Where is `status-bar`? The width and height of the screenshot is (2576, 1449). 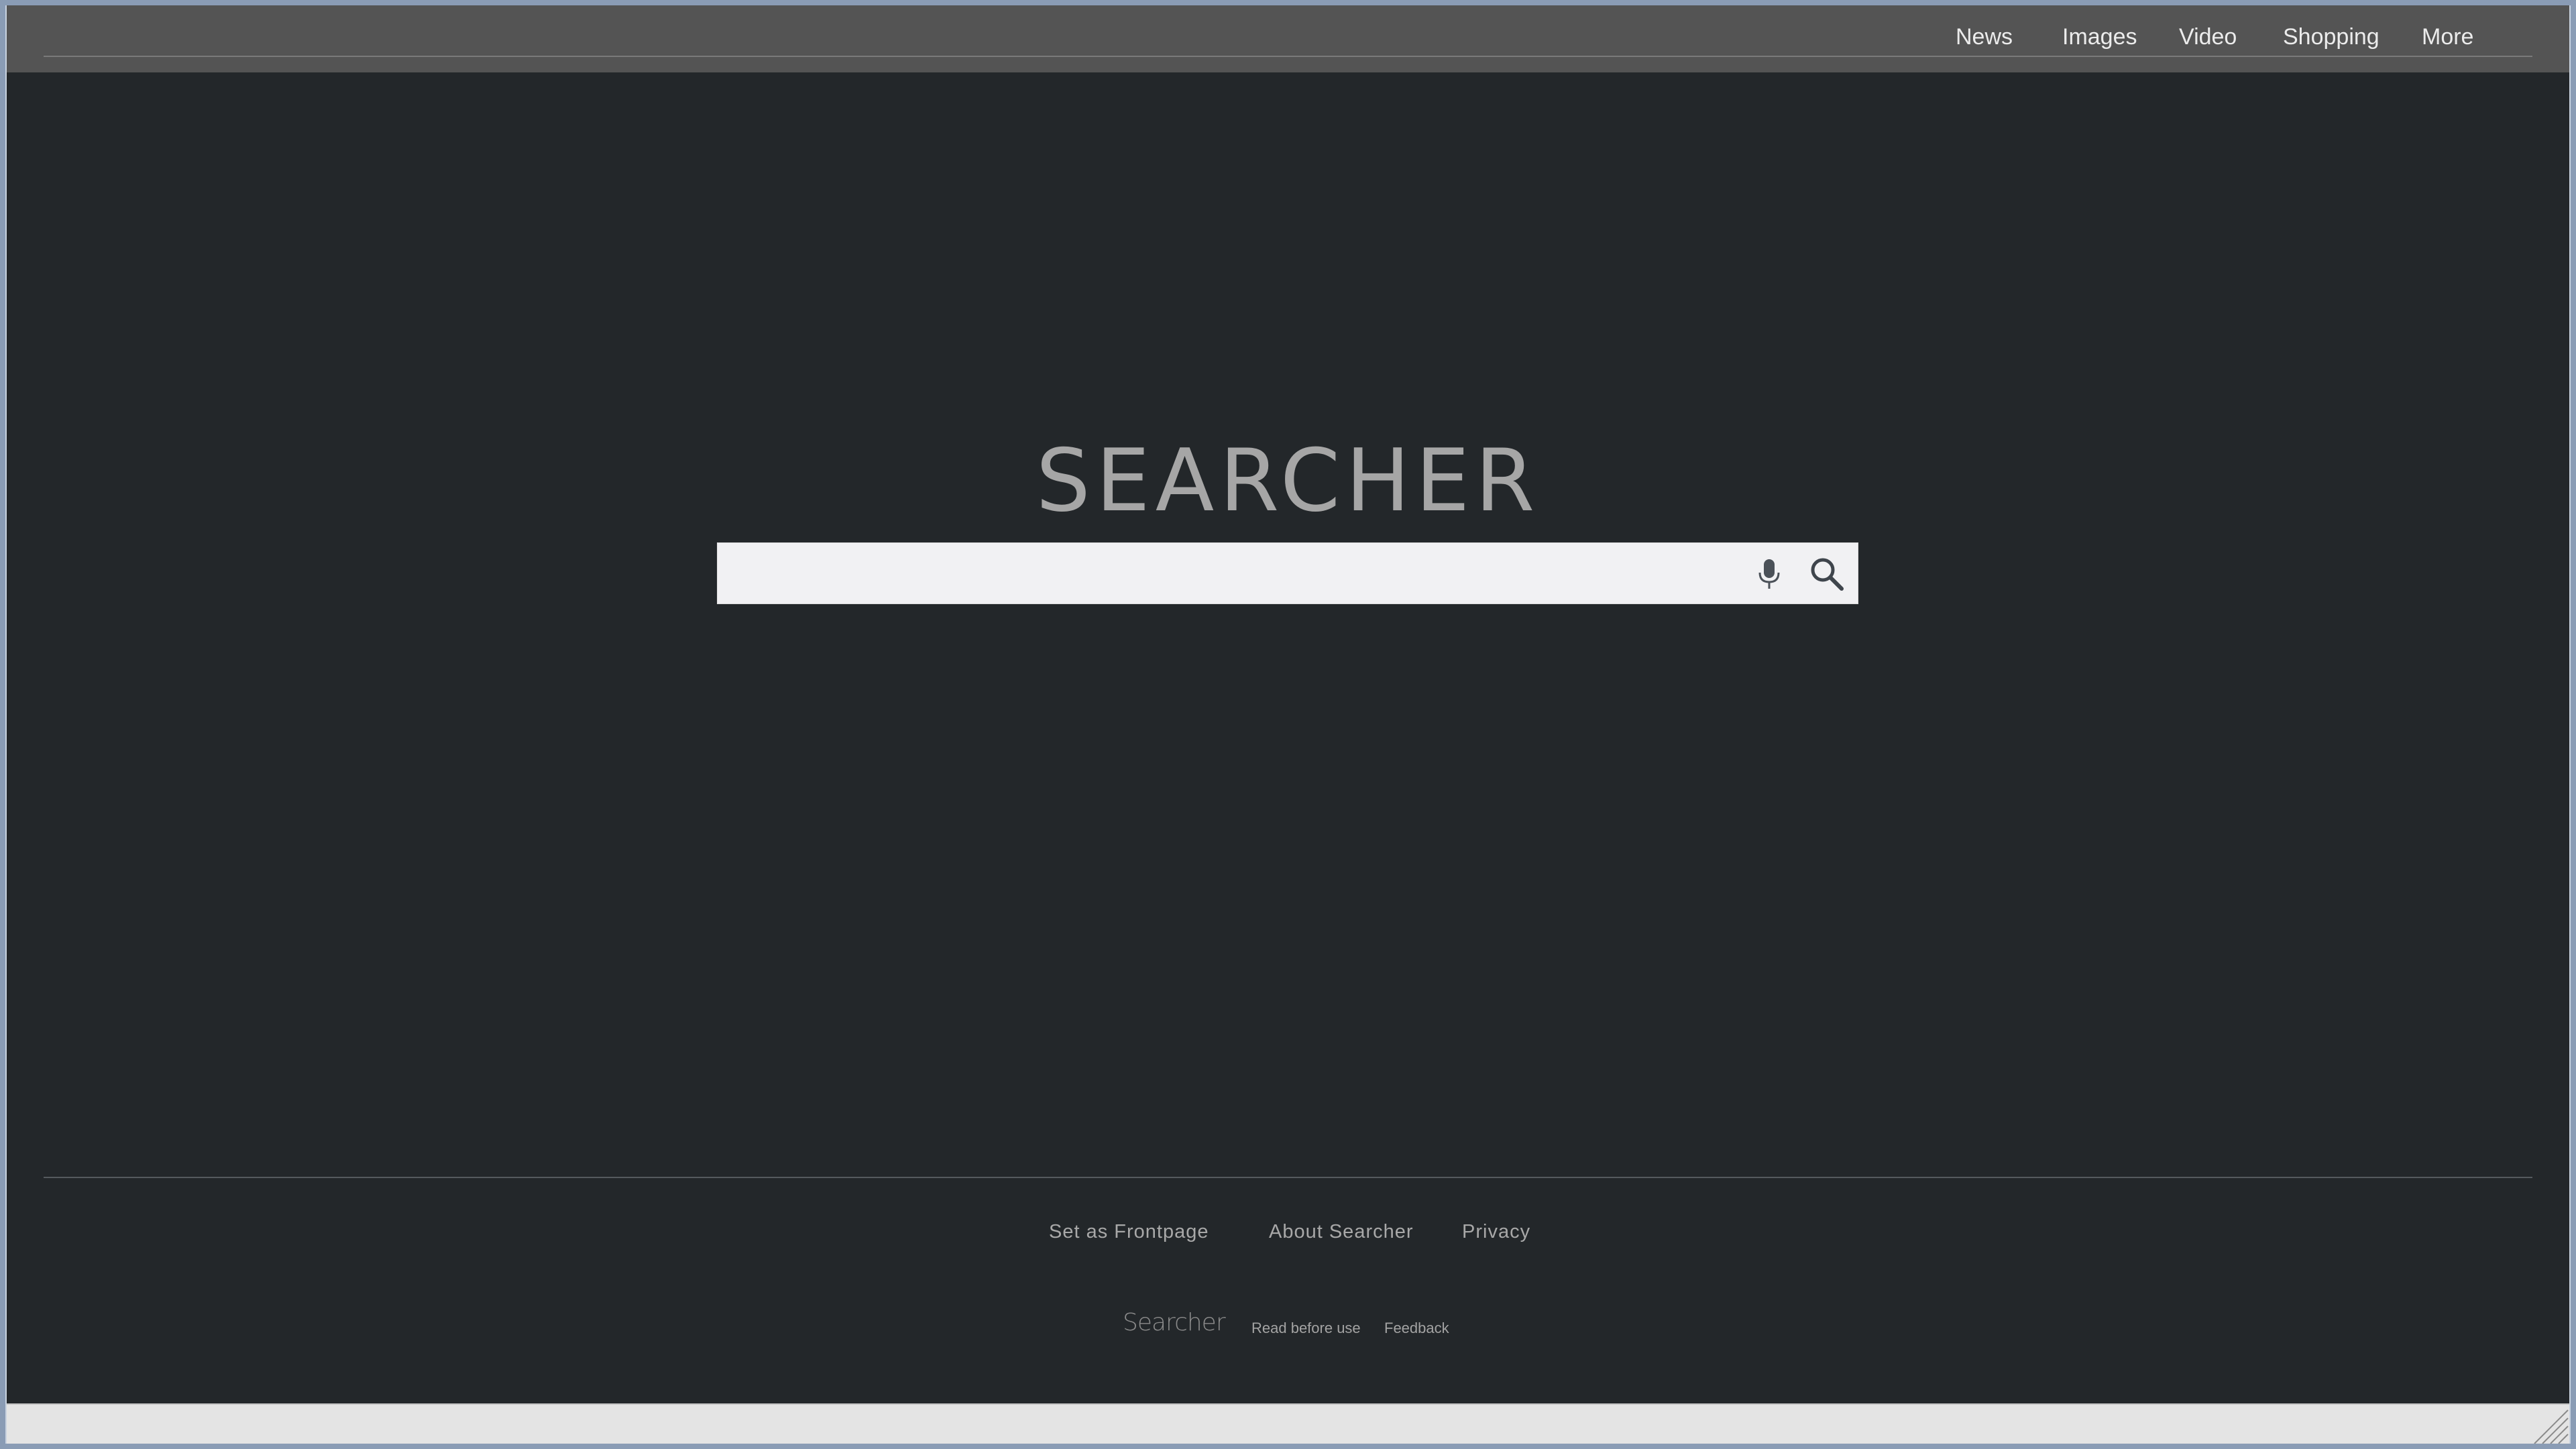
status-bar is located at coordinates (1288, 1424).